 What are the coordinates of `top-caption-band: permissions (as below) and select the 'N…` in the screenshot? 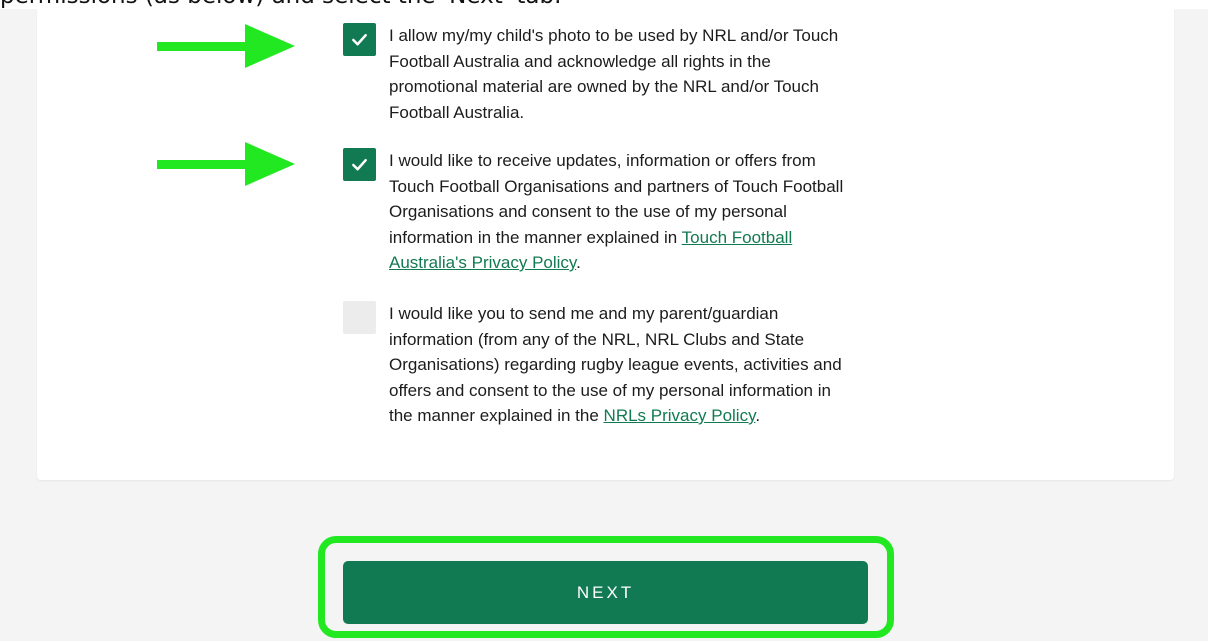 It's located at (604, 4).